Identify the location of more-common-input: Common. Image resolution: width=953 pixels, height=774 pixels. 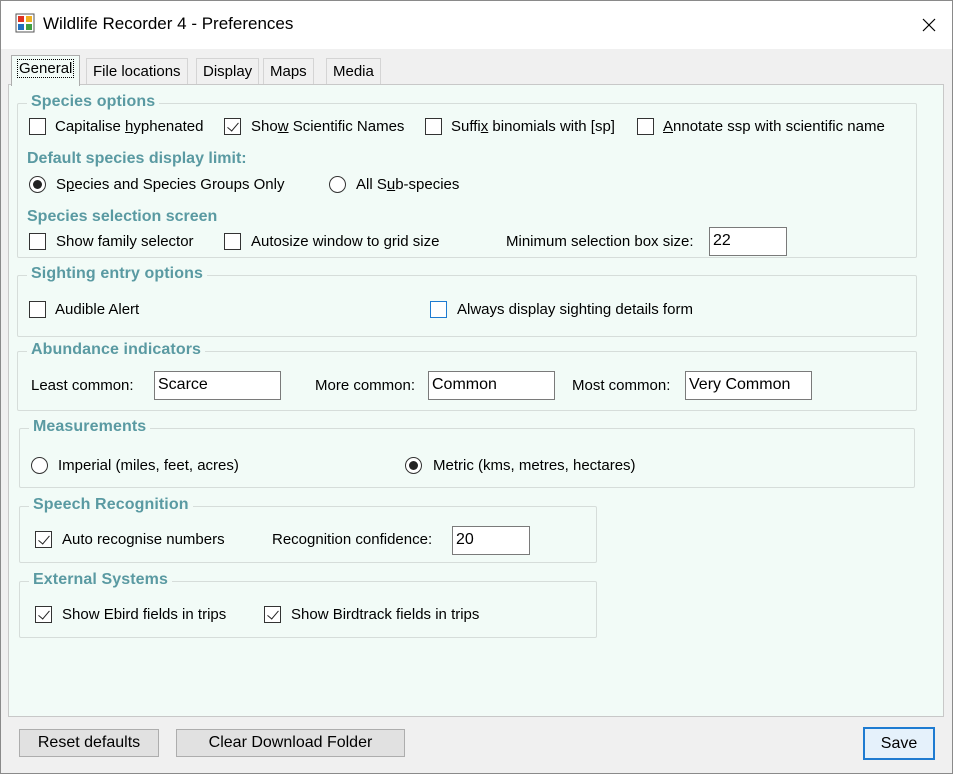
(491, 385).